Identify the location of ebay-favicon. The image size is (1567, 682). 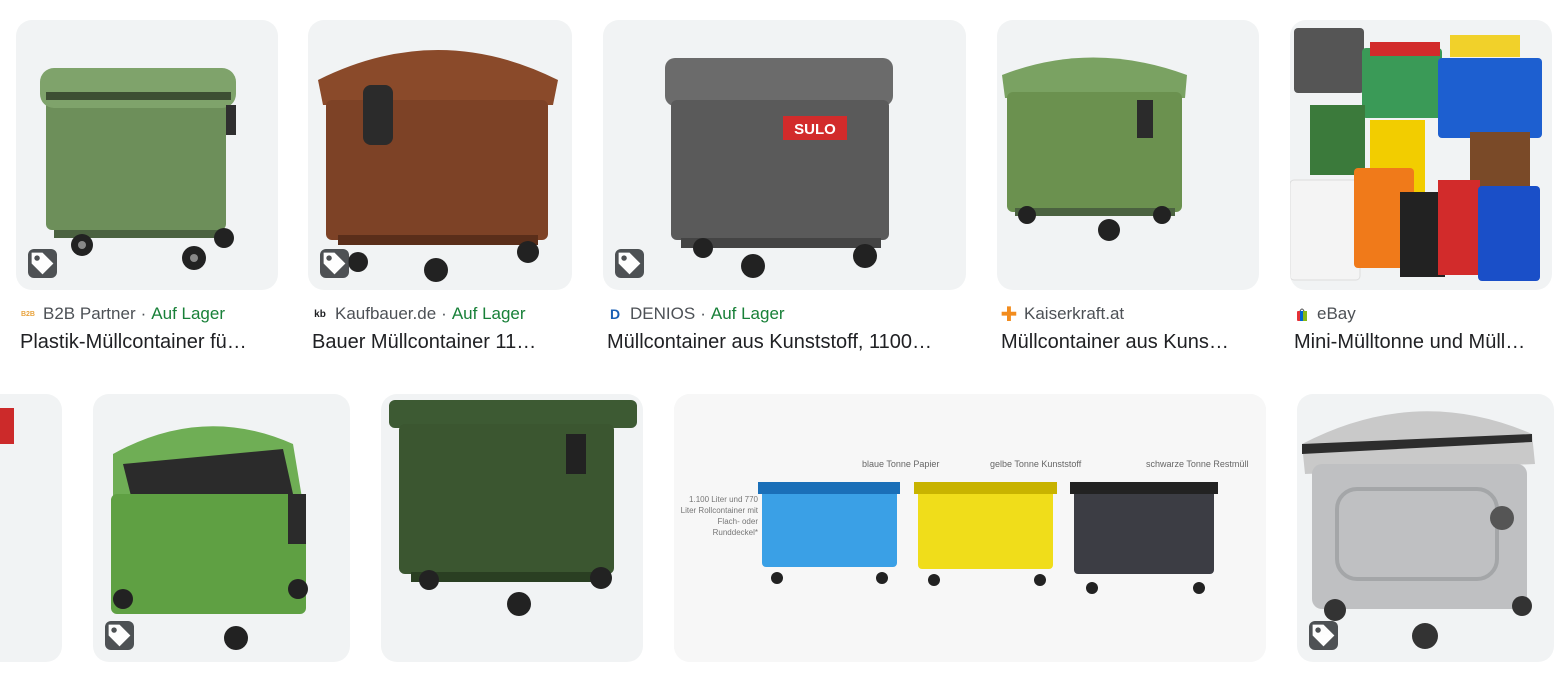
(1302, 314).